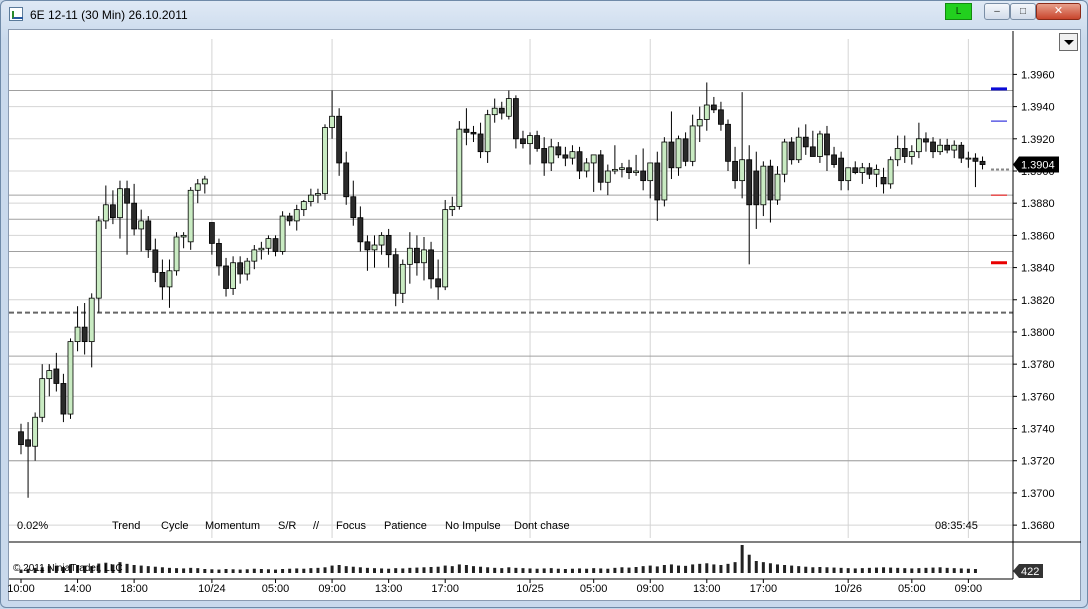 This screenshot has width=1088, height=609. Describe the element at coordinates (233, 526) in the screenshot. I see `indicator-label: Momentum` at that location.